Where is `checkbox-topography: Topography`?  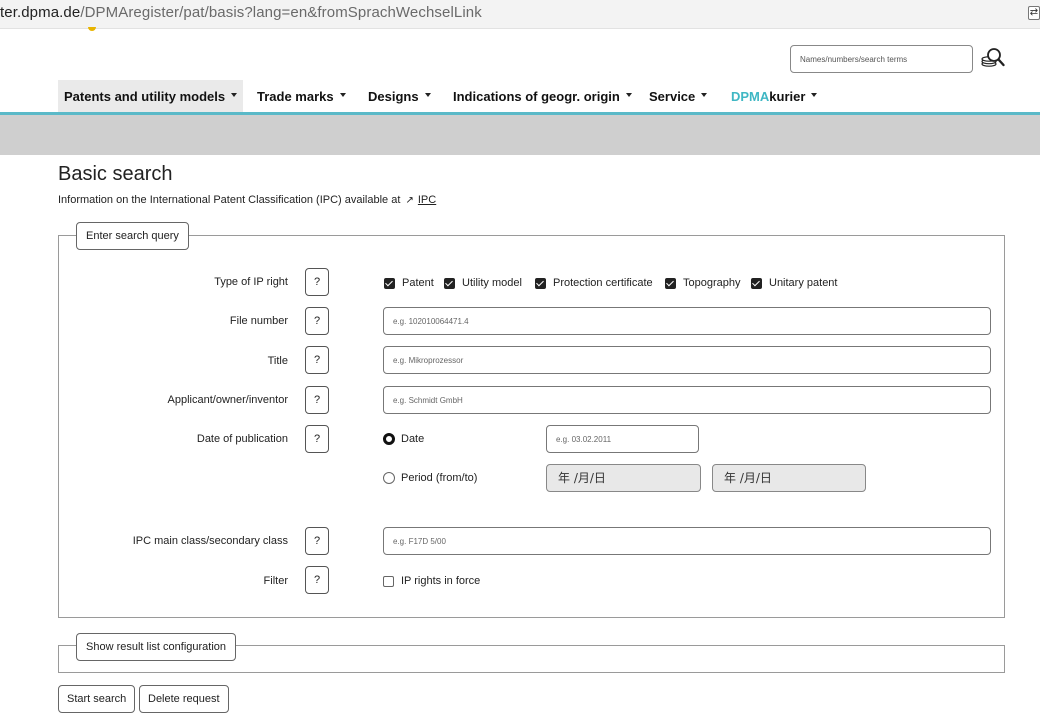
checkbox-topography: Topography is located at coordinates (703, 283).